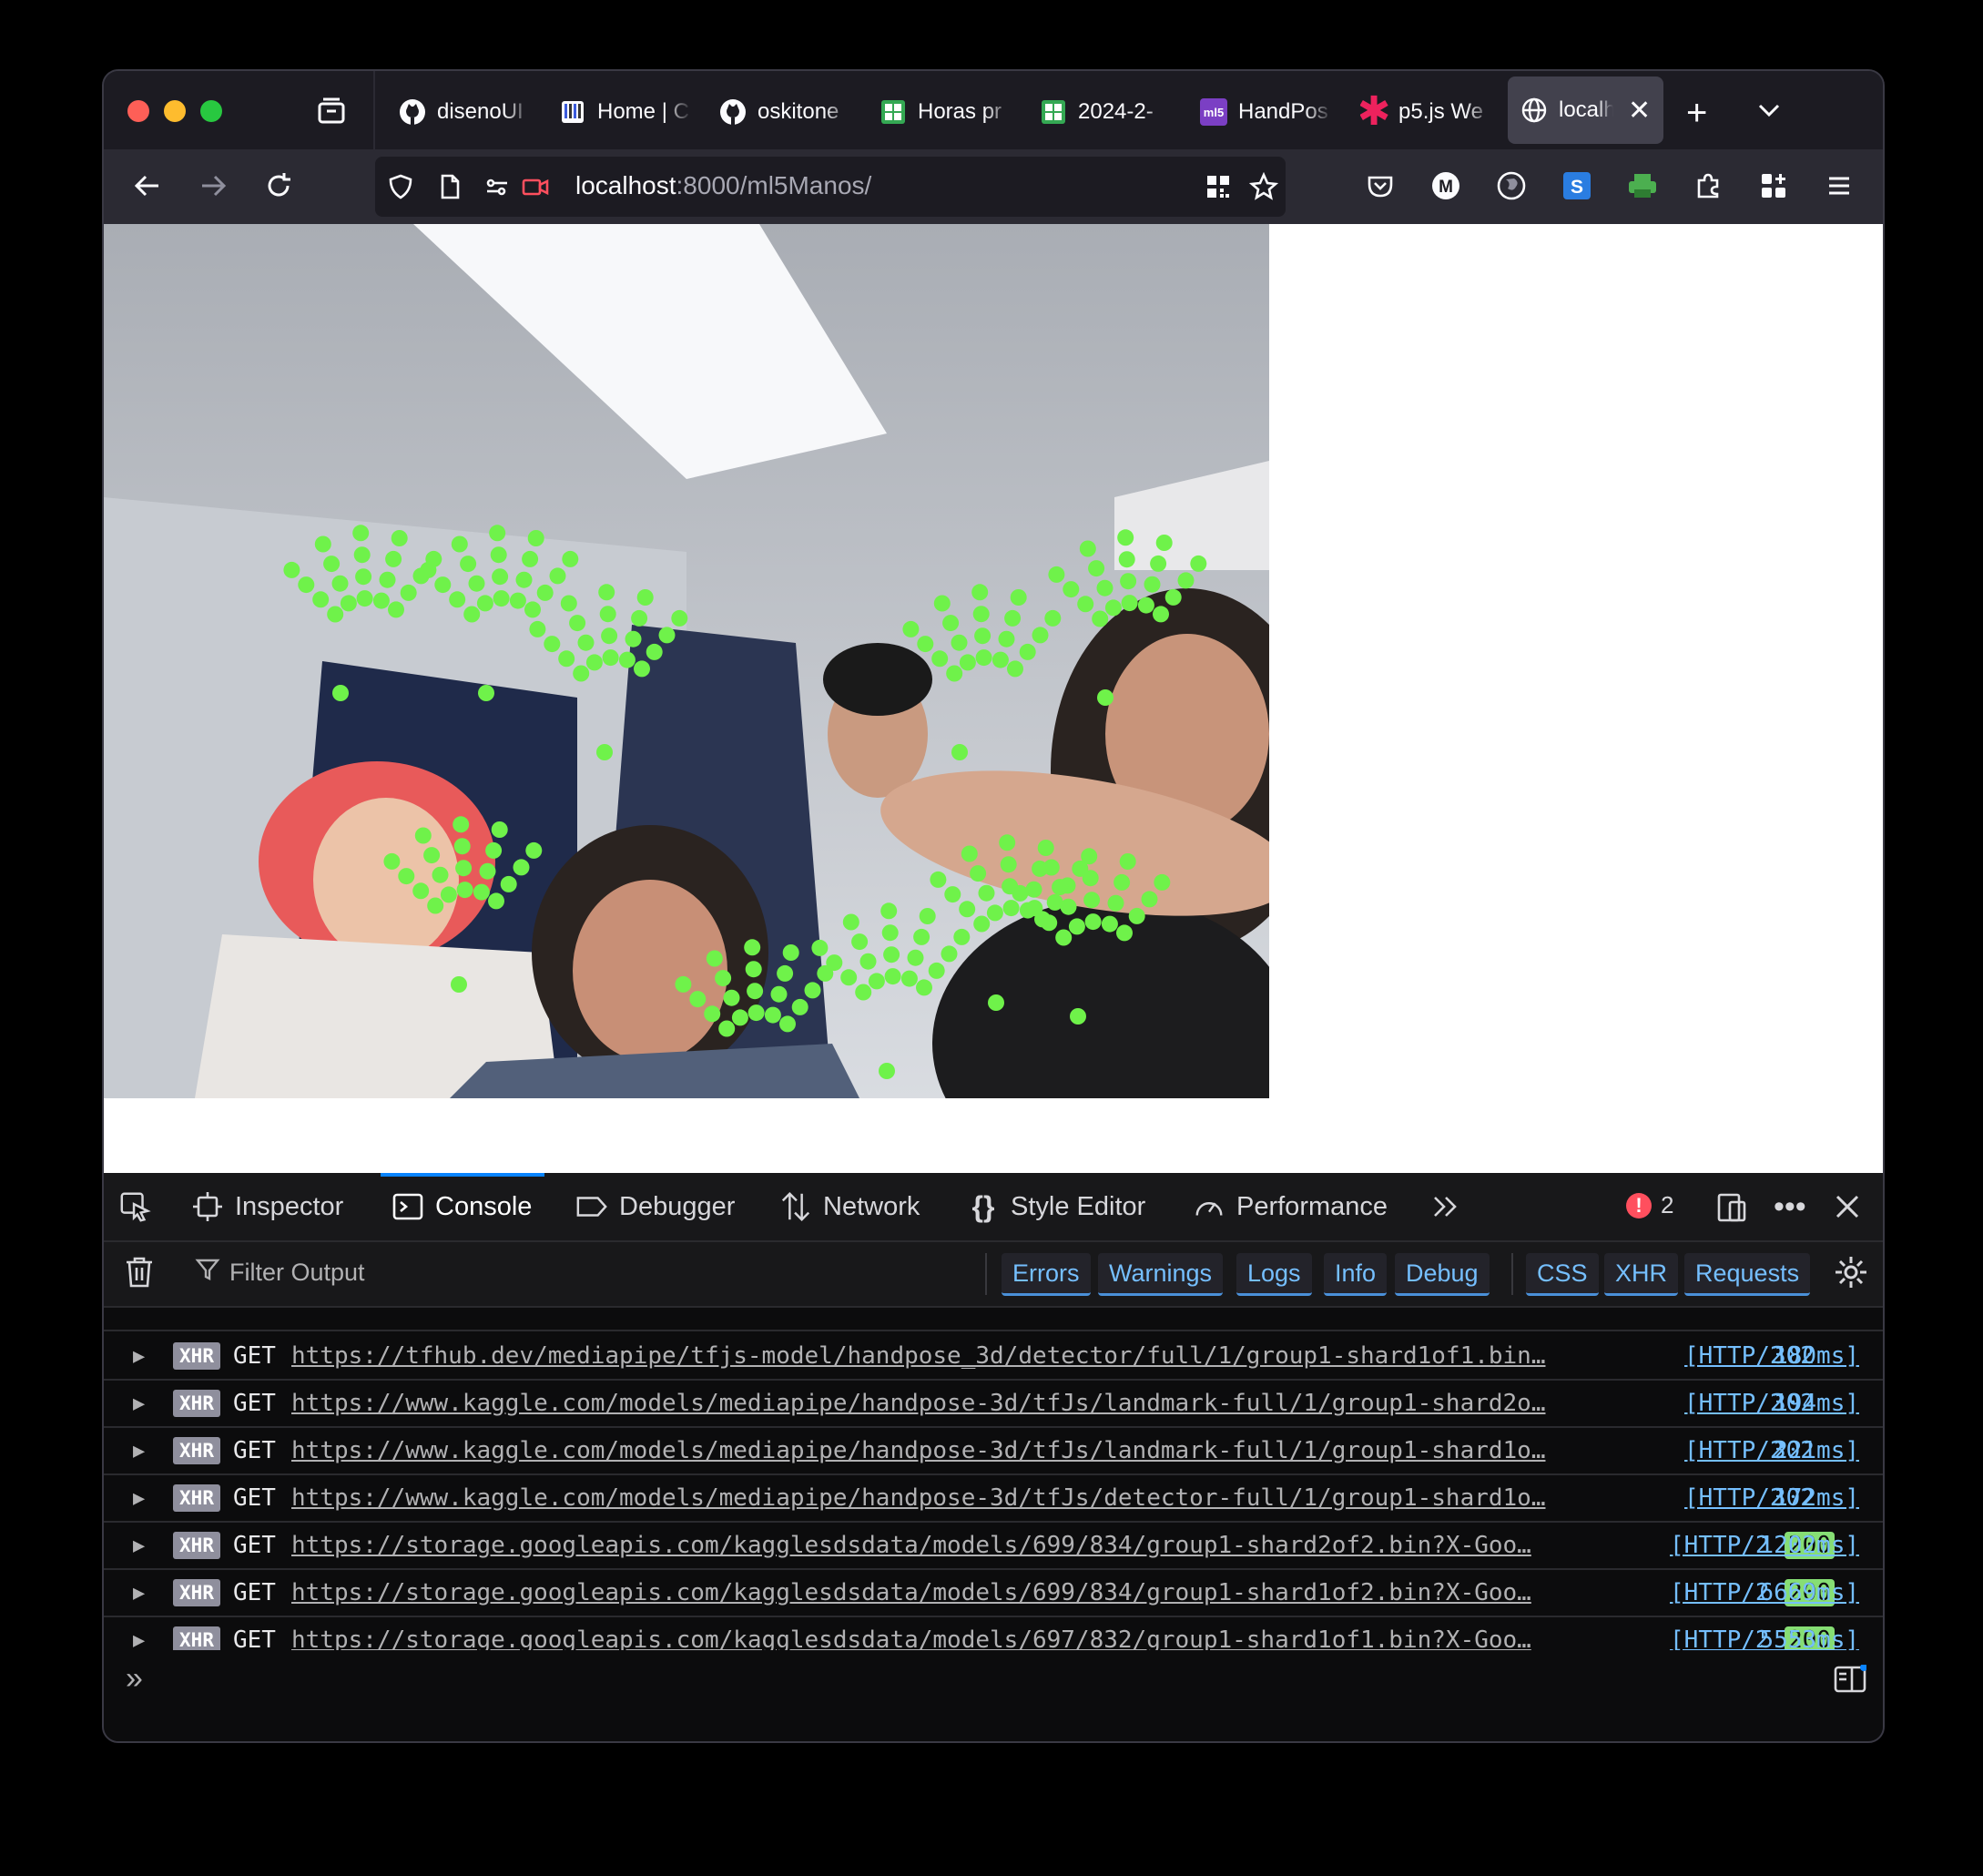 This screenshot has width=1983, height=1876. I want to click on page-icon, so click(450, 186).